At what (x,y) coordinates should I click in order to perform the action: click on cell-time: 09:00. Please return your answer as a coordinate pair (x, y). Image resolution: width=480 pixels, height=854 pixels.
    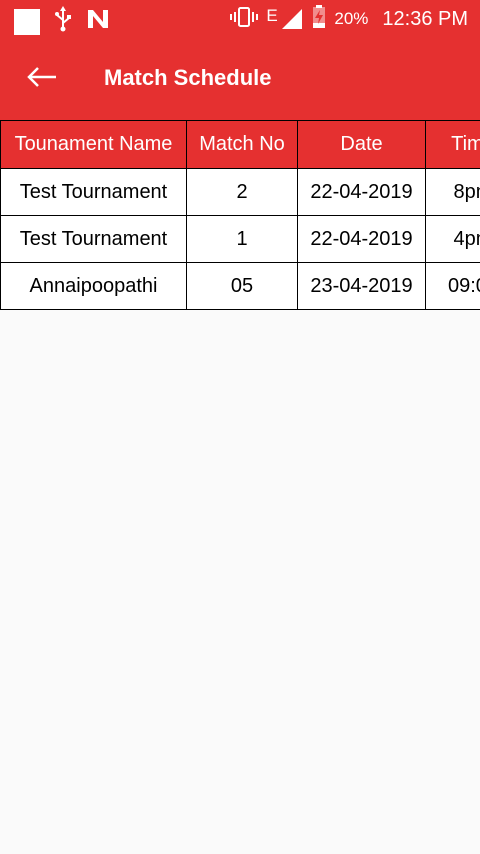
    Looking at the image, I should click on (452, 286).